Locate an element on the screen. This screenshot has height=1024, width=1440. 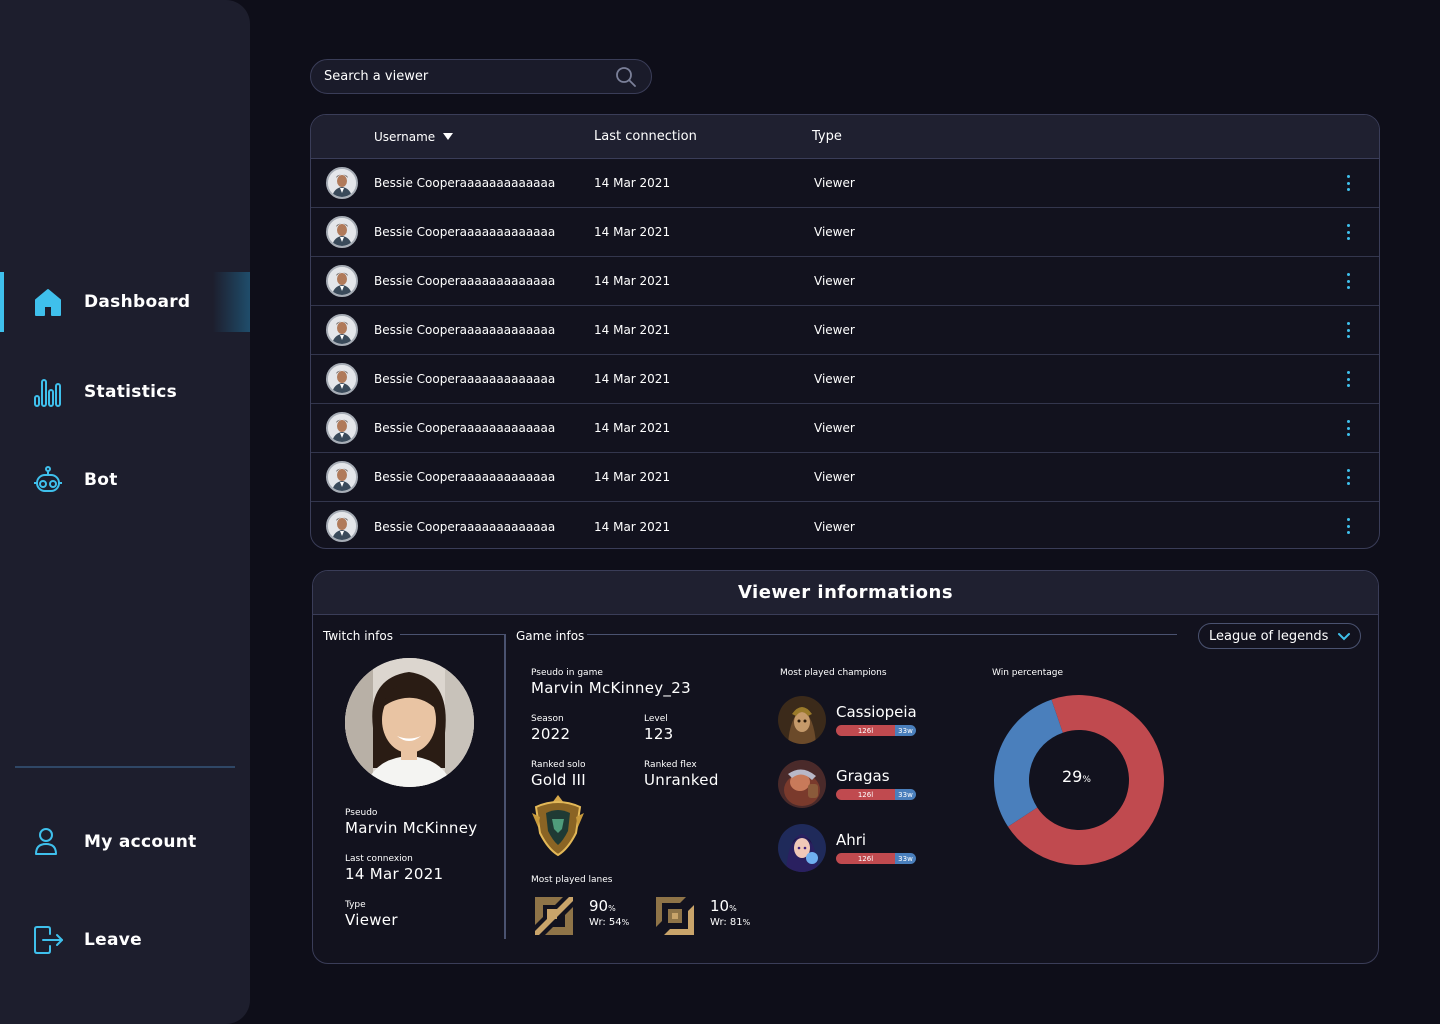
ranked-solo-value: Gold III is located at coordinates (558, 780).